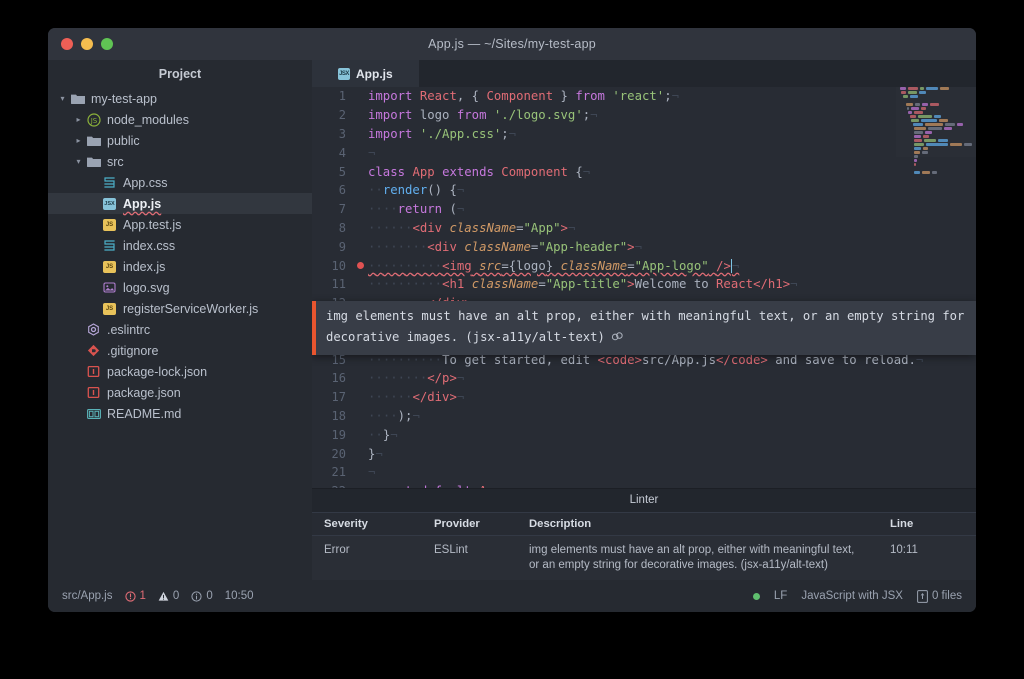 The width and height of the screenshot is (1024, 679). I want to click on error-count: 1, so click(135, 596).